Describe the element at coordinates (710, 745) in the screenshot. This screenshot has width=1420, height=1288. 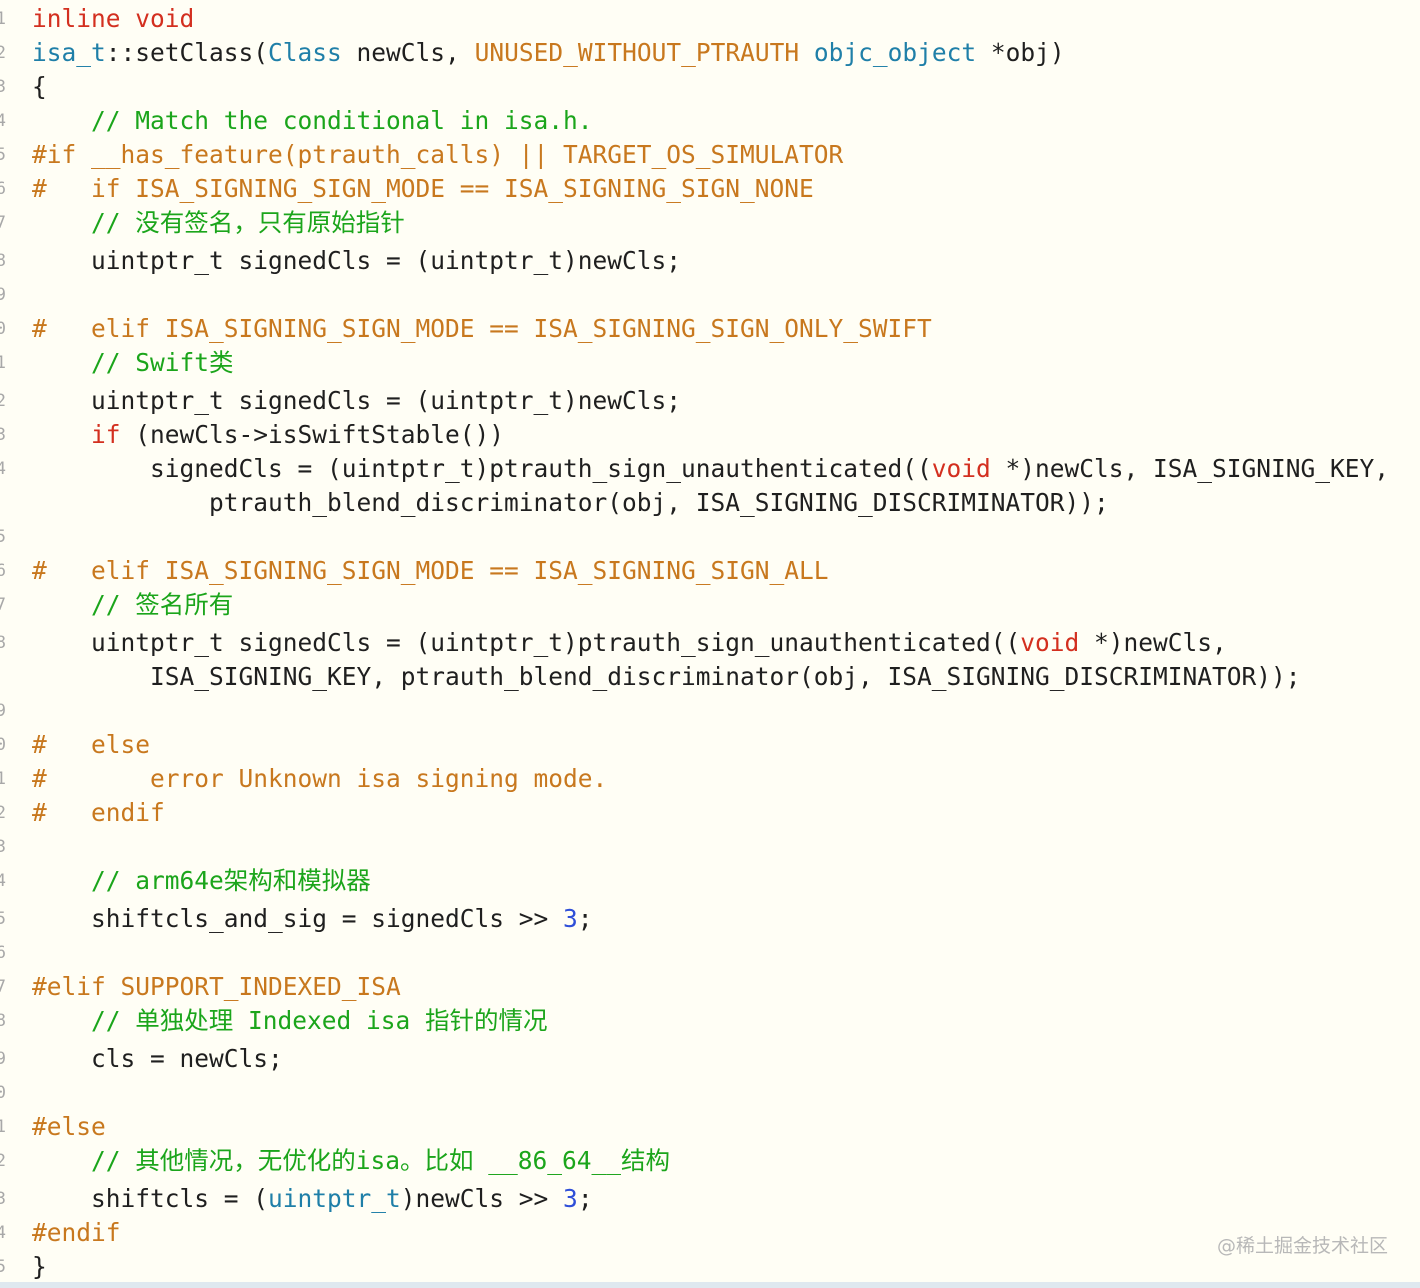
I see `code-line: 0 # else` at that location.